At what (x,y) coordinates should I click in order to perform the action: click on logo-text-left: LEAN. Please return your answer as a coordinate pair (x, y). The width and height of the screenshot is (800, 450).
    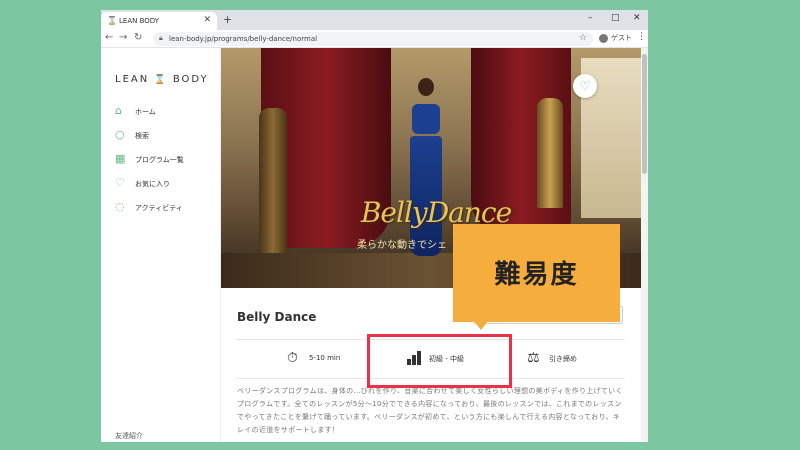
    Looking at the image, I should click on (132, 79).